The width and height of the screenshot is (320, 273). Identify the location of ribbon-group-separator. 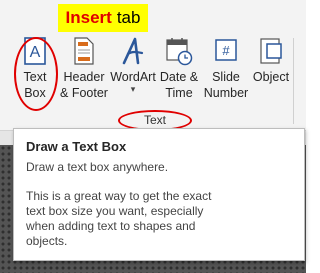
(293, 81).